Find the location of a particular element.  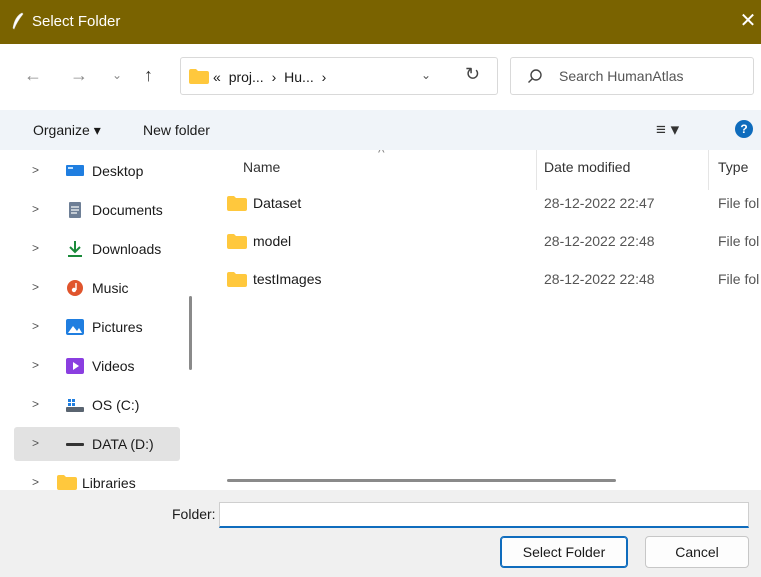

organize-menu-button: Organize ▾ is located at coordinates (67, 130).